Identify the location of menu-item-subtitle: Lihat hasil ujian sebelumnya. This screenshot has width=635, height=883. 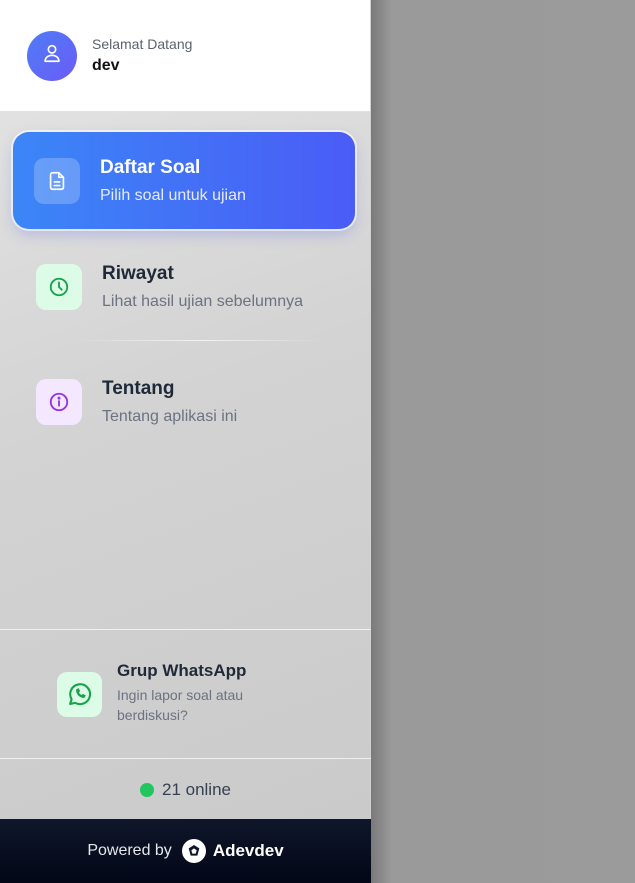
(203, 301).